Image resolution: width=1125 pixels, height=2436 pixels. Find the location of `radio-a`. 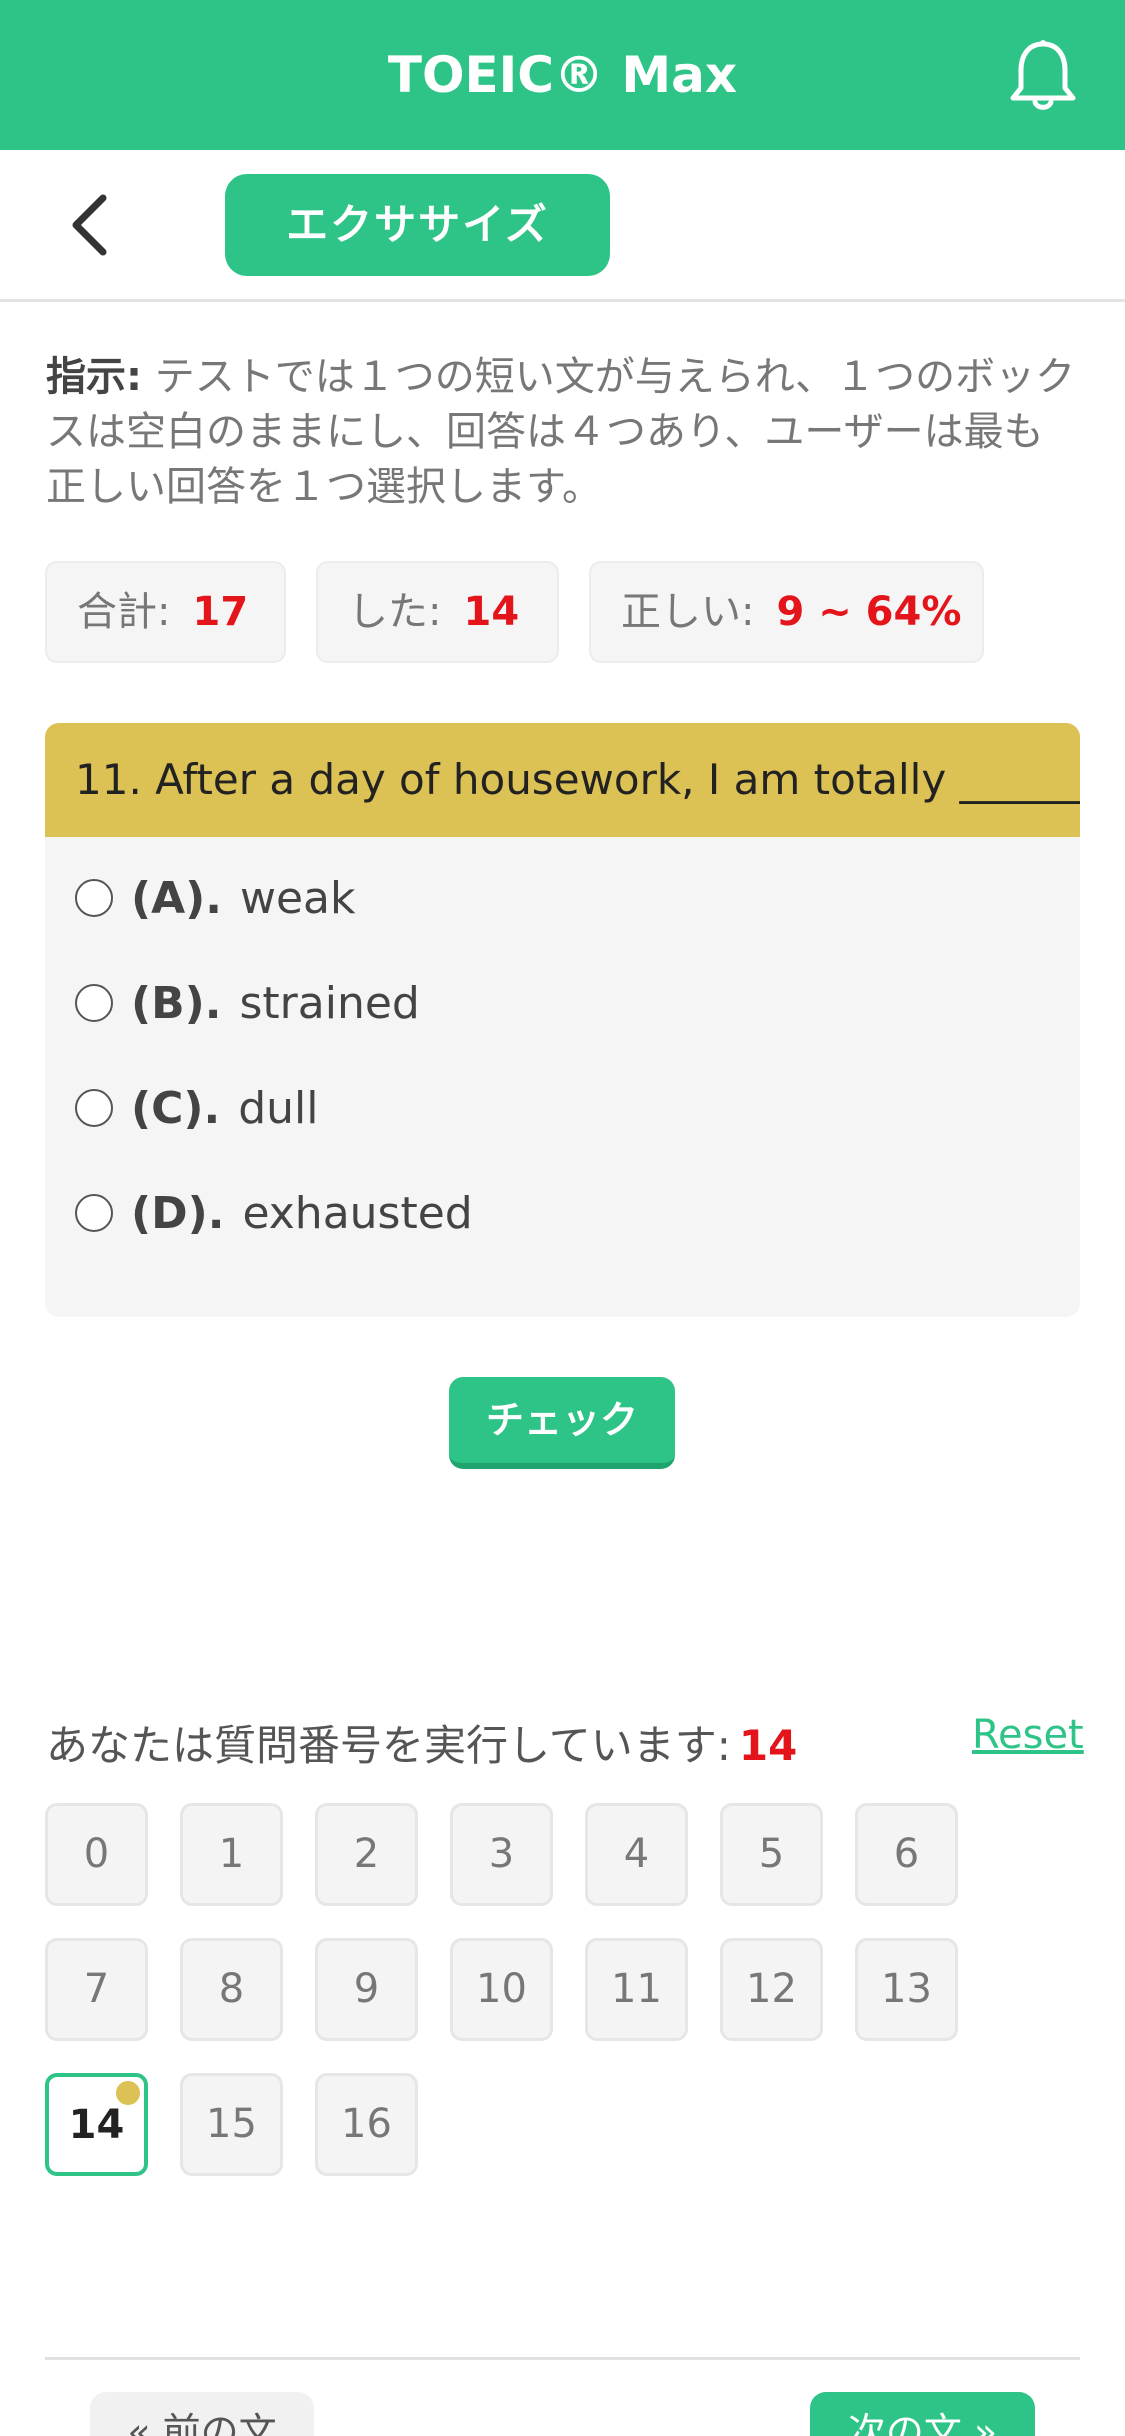

radio-a is located at coordinates (94, 898).